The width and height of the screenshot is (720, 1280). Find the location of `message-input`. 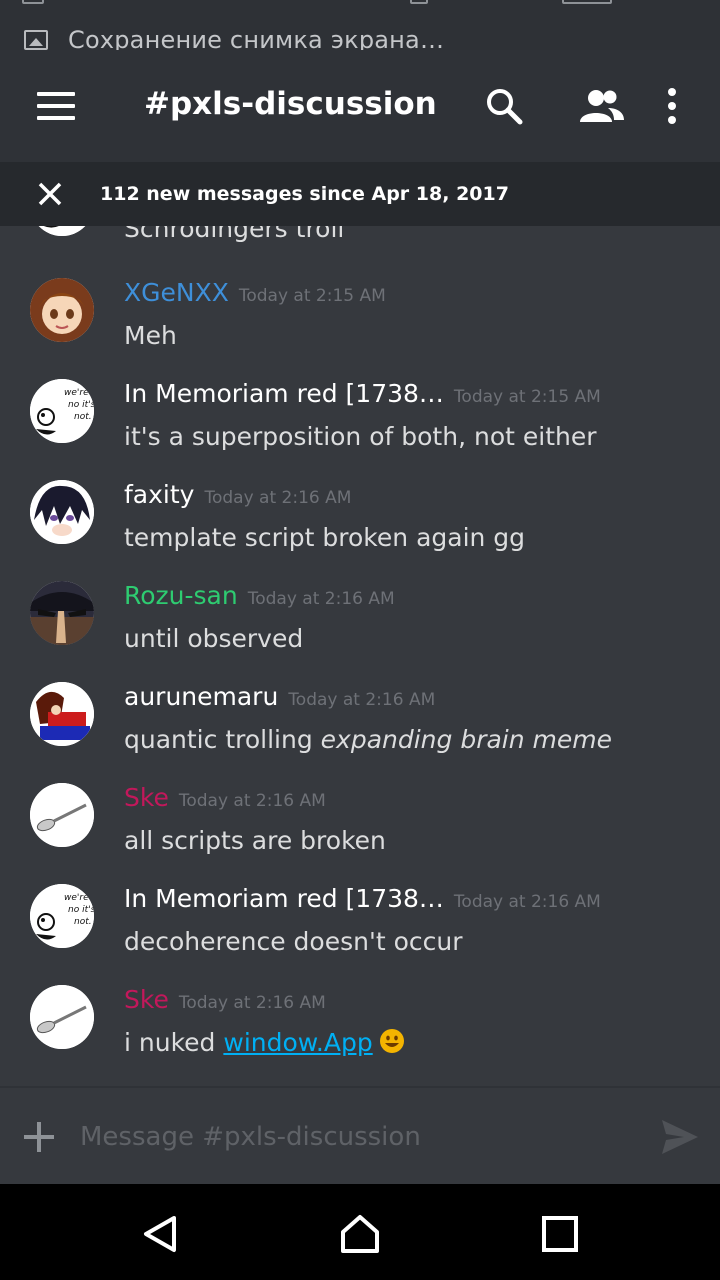

message-input is located at coordinates (360, 1137).